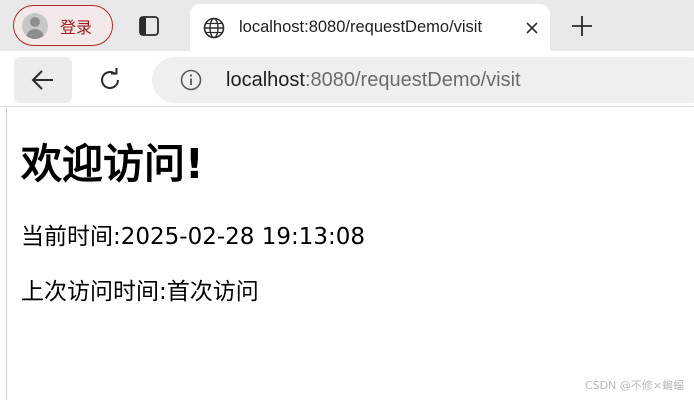  I want to click on person-avatar-icon, so click(35, 25).